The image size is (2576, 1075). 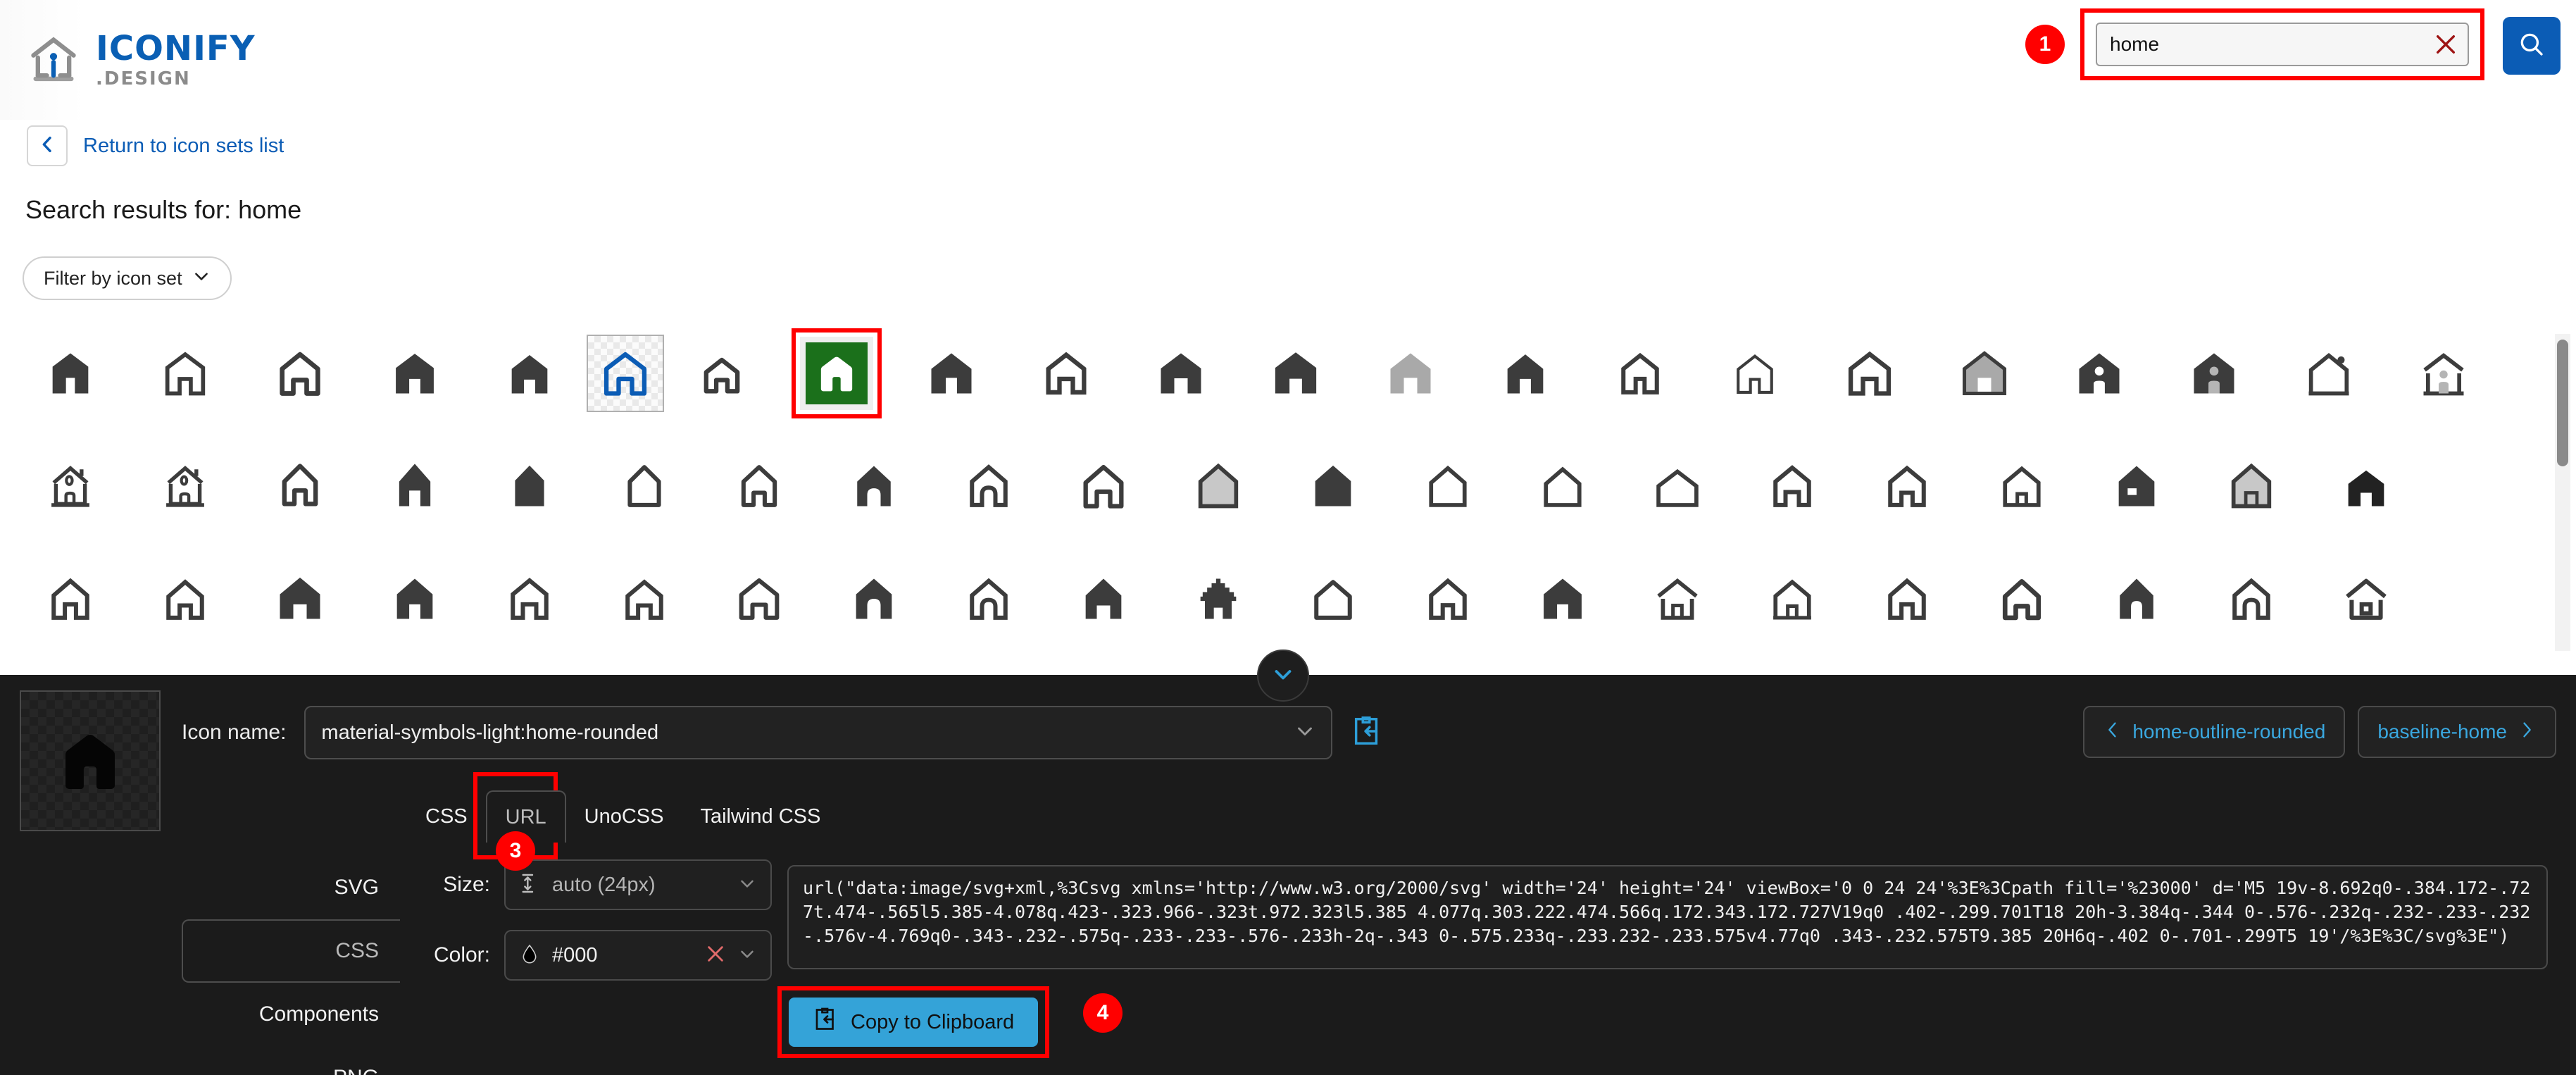 I want to click on filter-by-icon-set-dropdown: Filter by icon set, so click(x=127, y=278).